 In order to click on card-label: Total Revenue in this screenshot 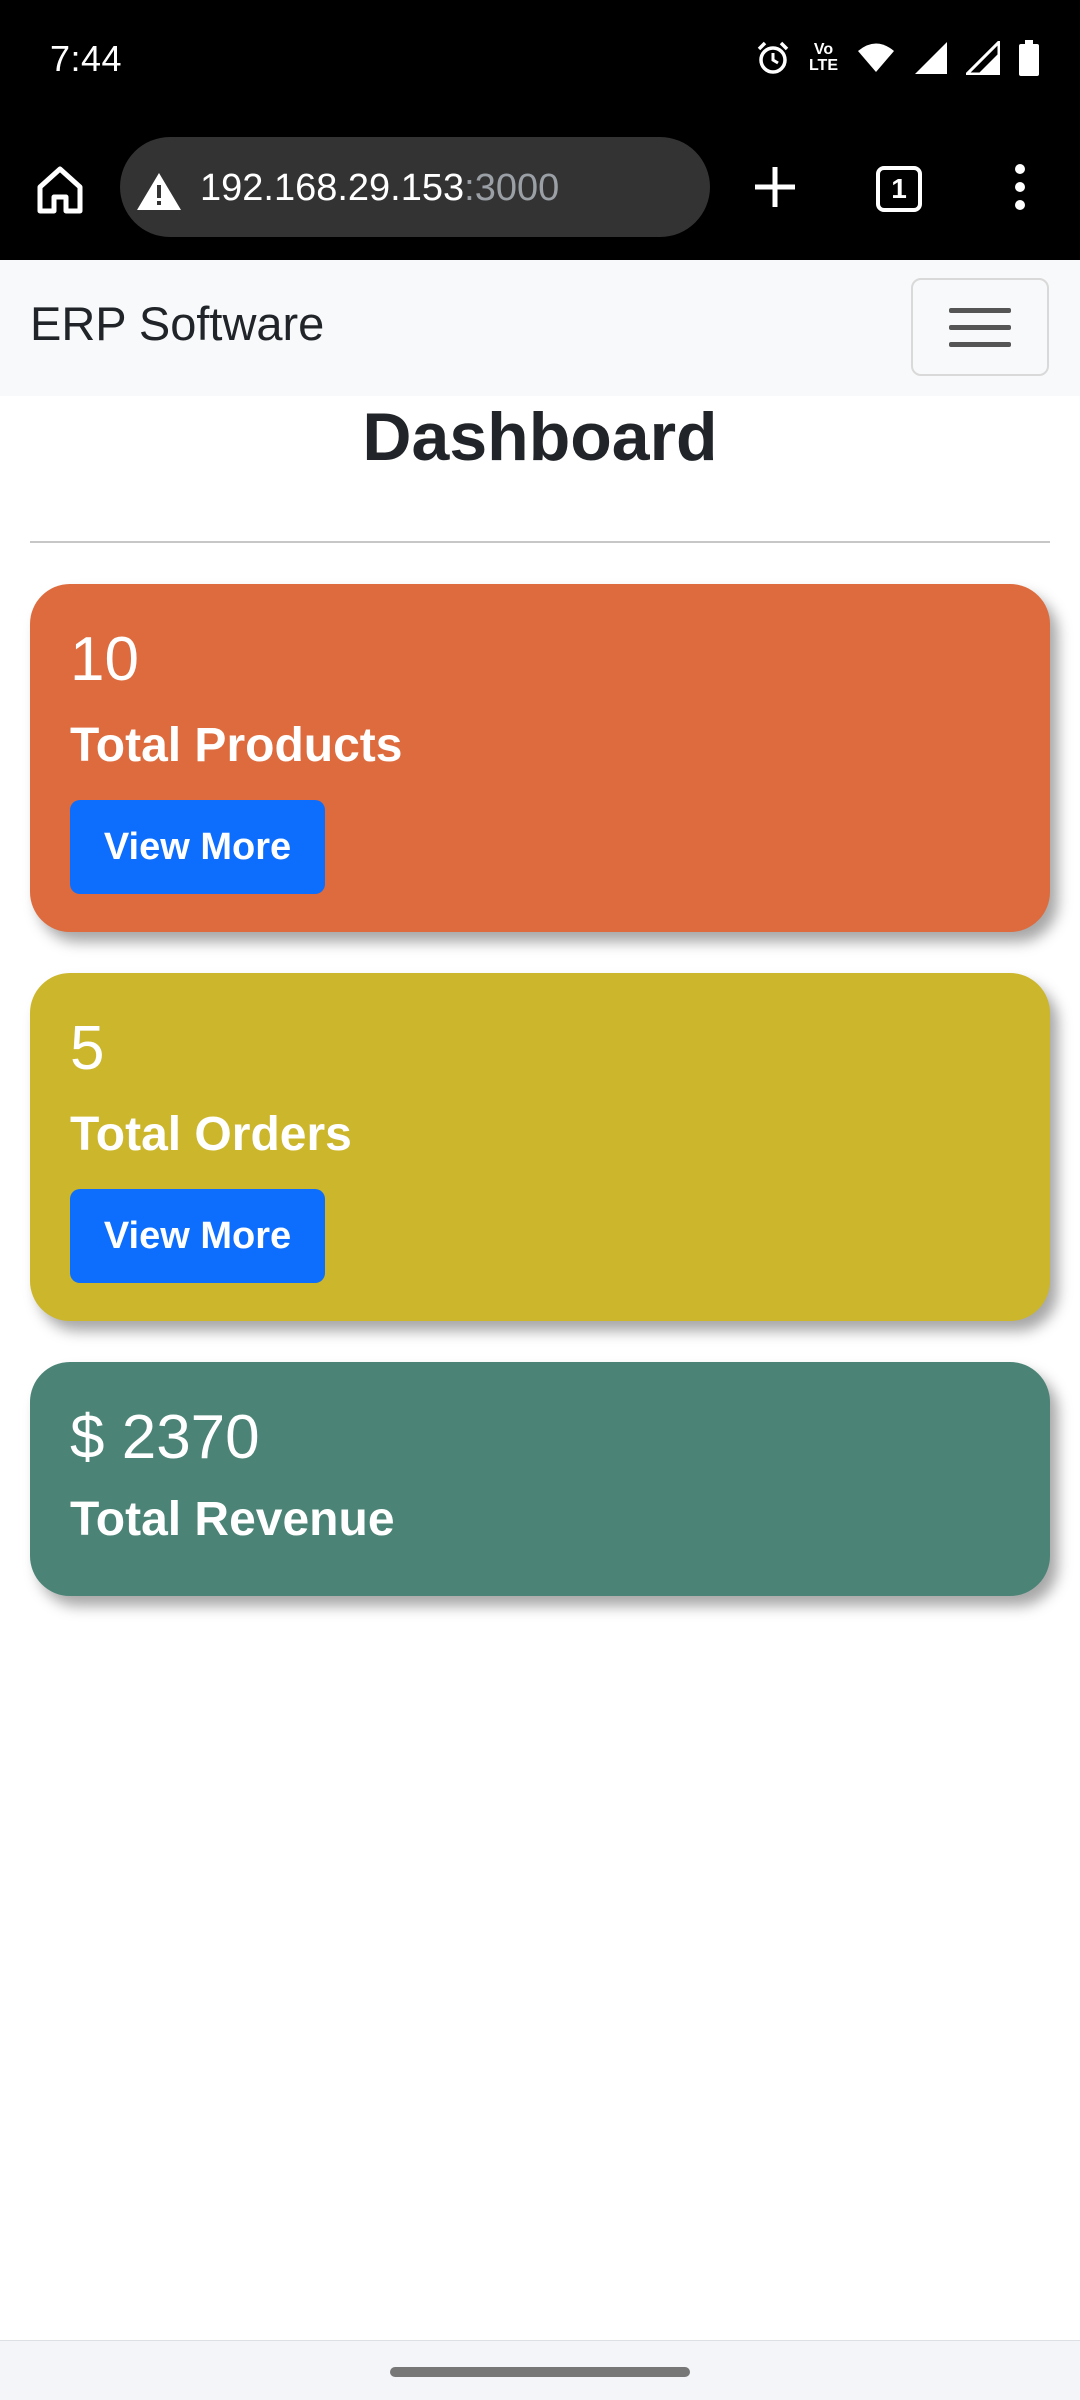, I will do `click(232, 1519)`.